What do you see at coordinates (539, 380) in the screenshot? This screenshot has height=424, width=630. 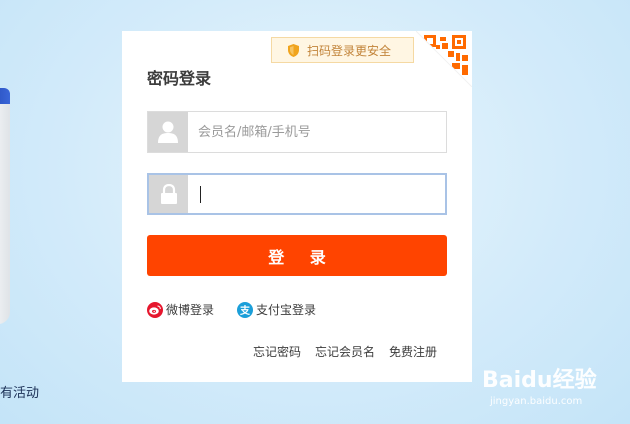 I see `watermark-logo: Baidu经验` at bounding box center [539, 380].